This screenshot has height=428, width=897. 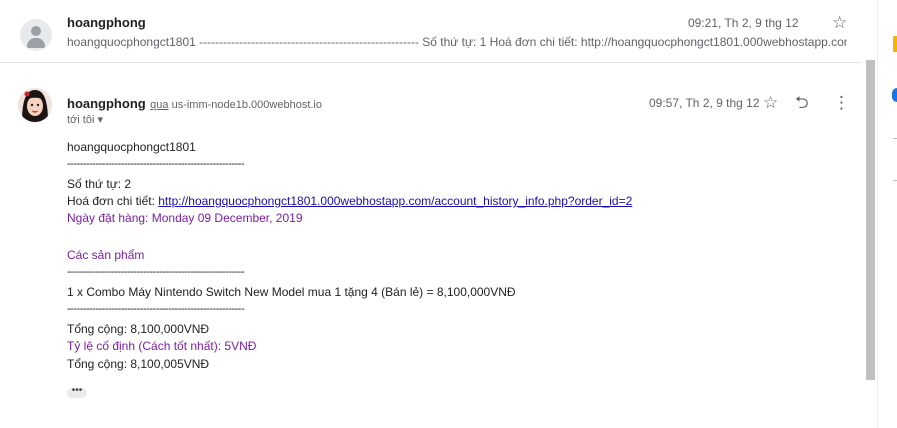 What do you see at coordinates (131, 147) in the screenshot?
I see `body-greeting: hoangquocphongct1801` at bounding box center [131, 147].